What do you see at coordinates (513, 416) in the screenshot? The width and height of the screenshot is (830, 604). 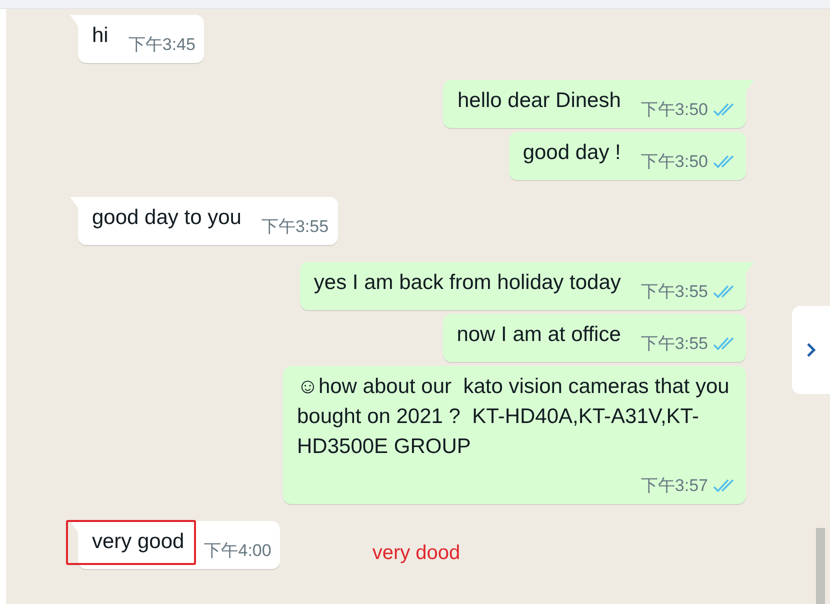 I see `message-text: ☺how about our kato vision cameras that you bought on 2021 ? KT-HD40A,KT-A31V,KT-HD3500E GROUP` at bounding box center [513, 416].